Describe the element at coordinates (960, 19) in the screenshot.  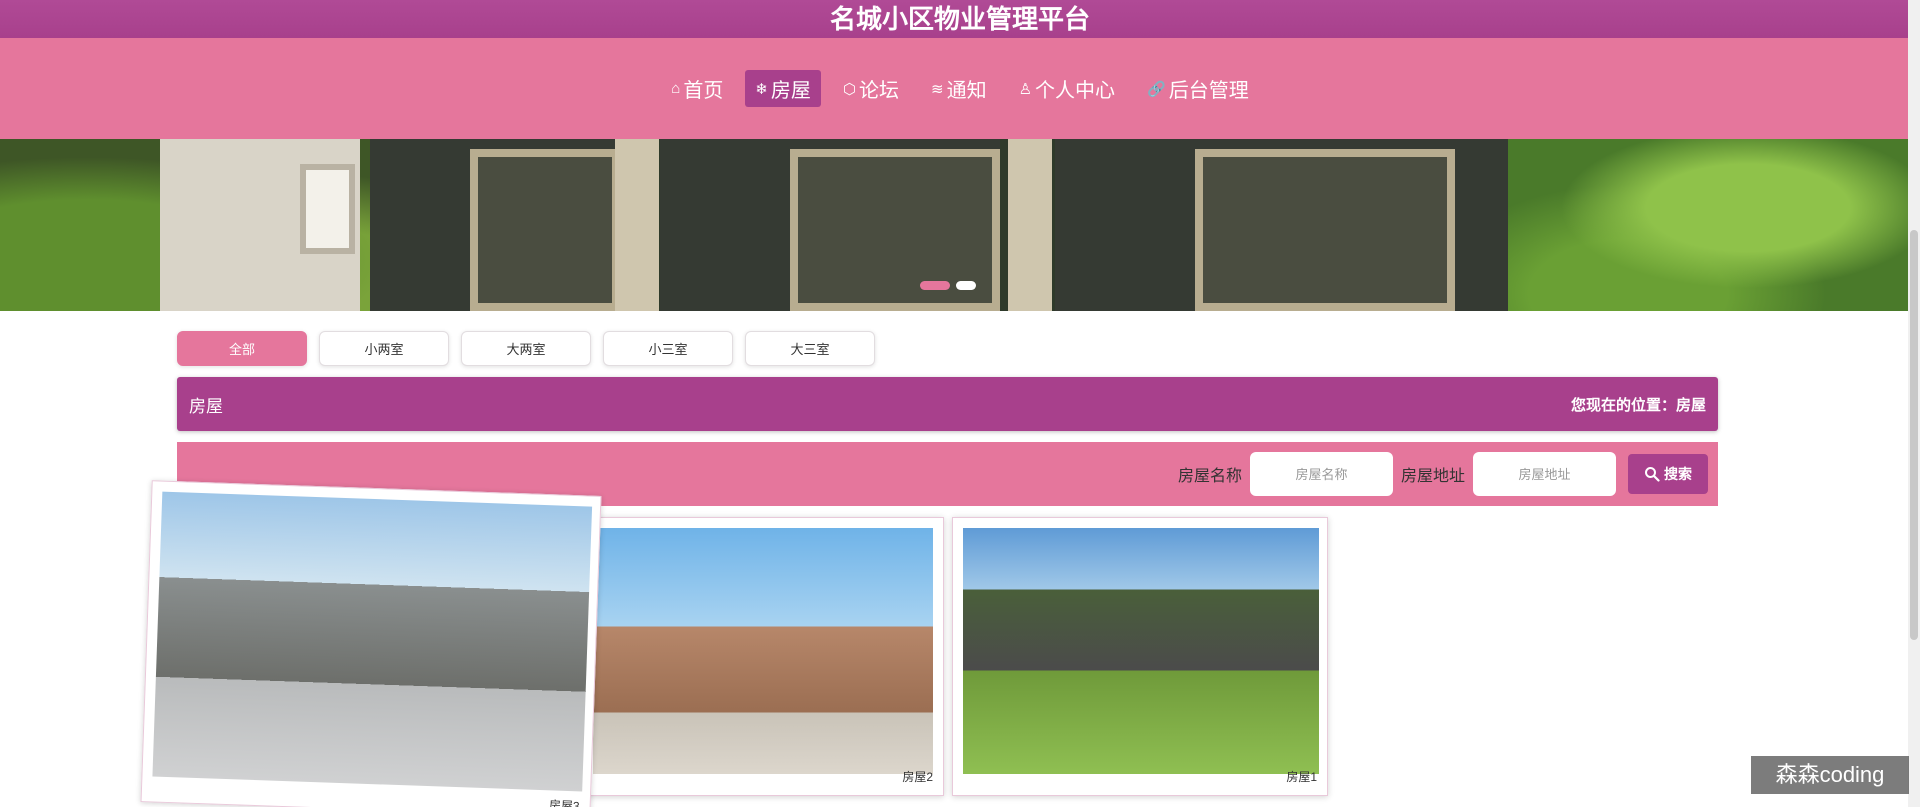
I see `site-title: 名城小区物业管理平台` at that location.